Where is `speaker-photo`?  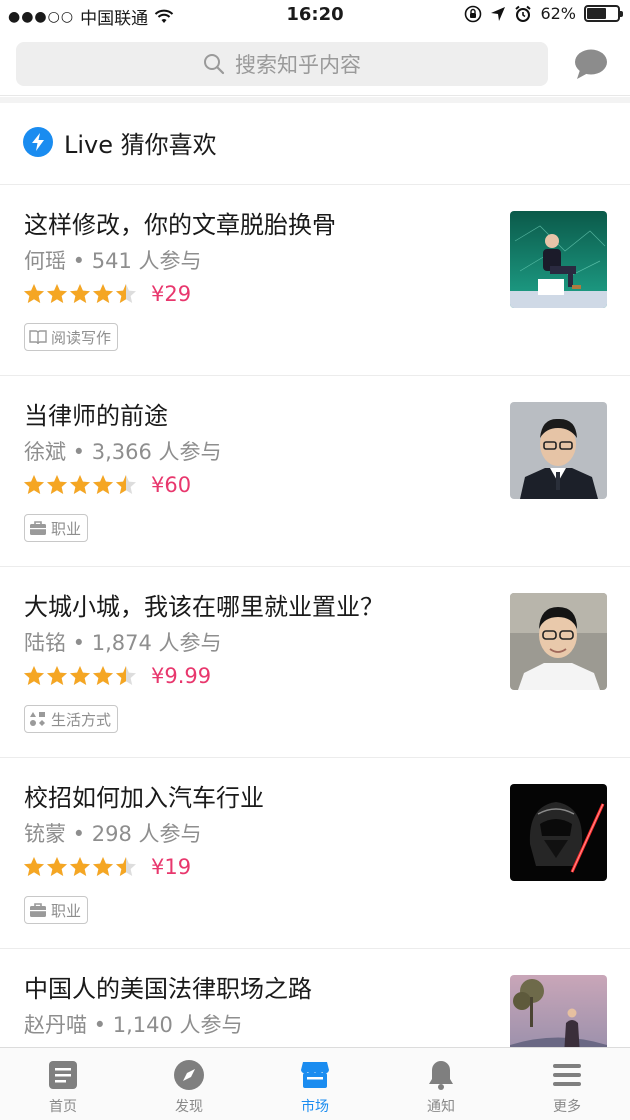
speaker-photo is located at coordinates (558, 259).